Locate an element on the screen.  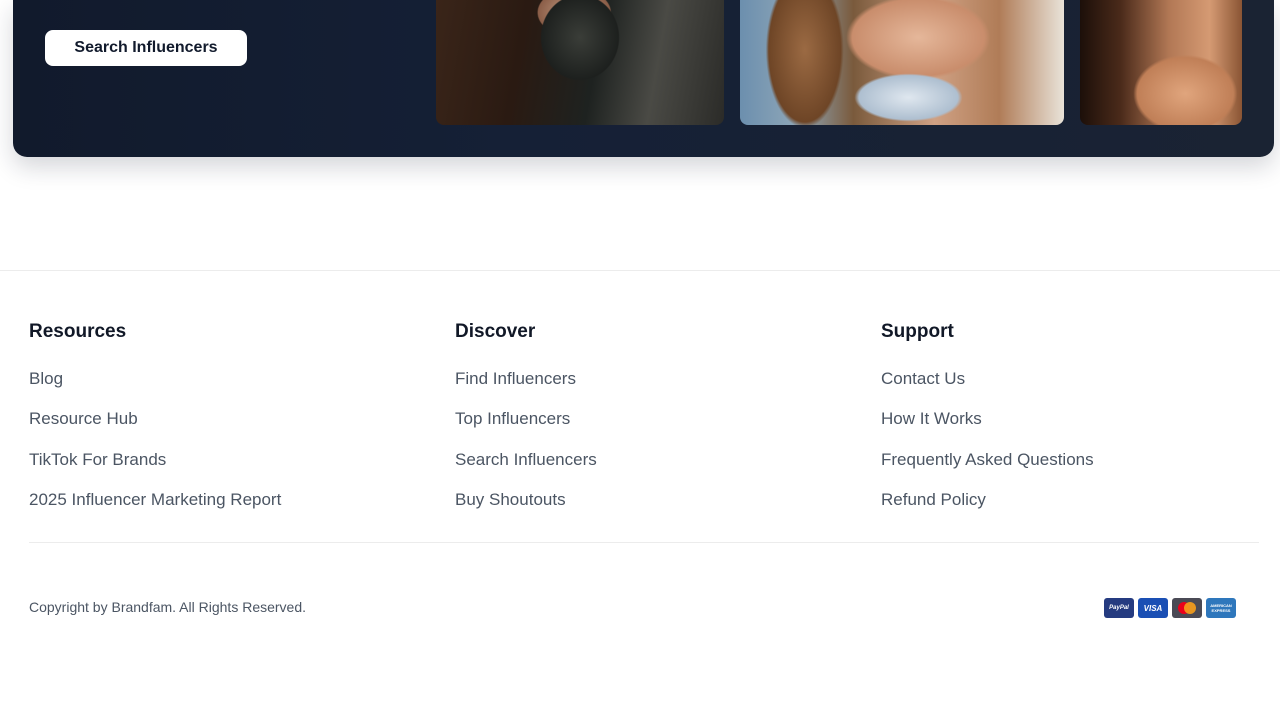
mastercard-icon is located at coordinates (1187, 608).